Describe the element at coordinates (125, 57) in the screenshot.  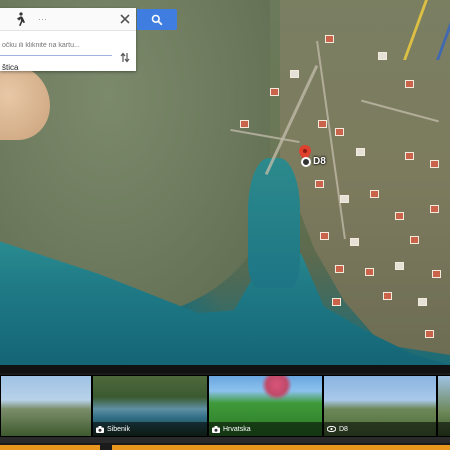
I see `swap-icon` at that location.